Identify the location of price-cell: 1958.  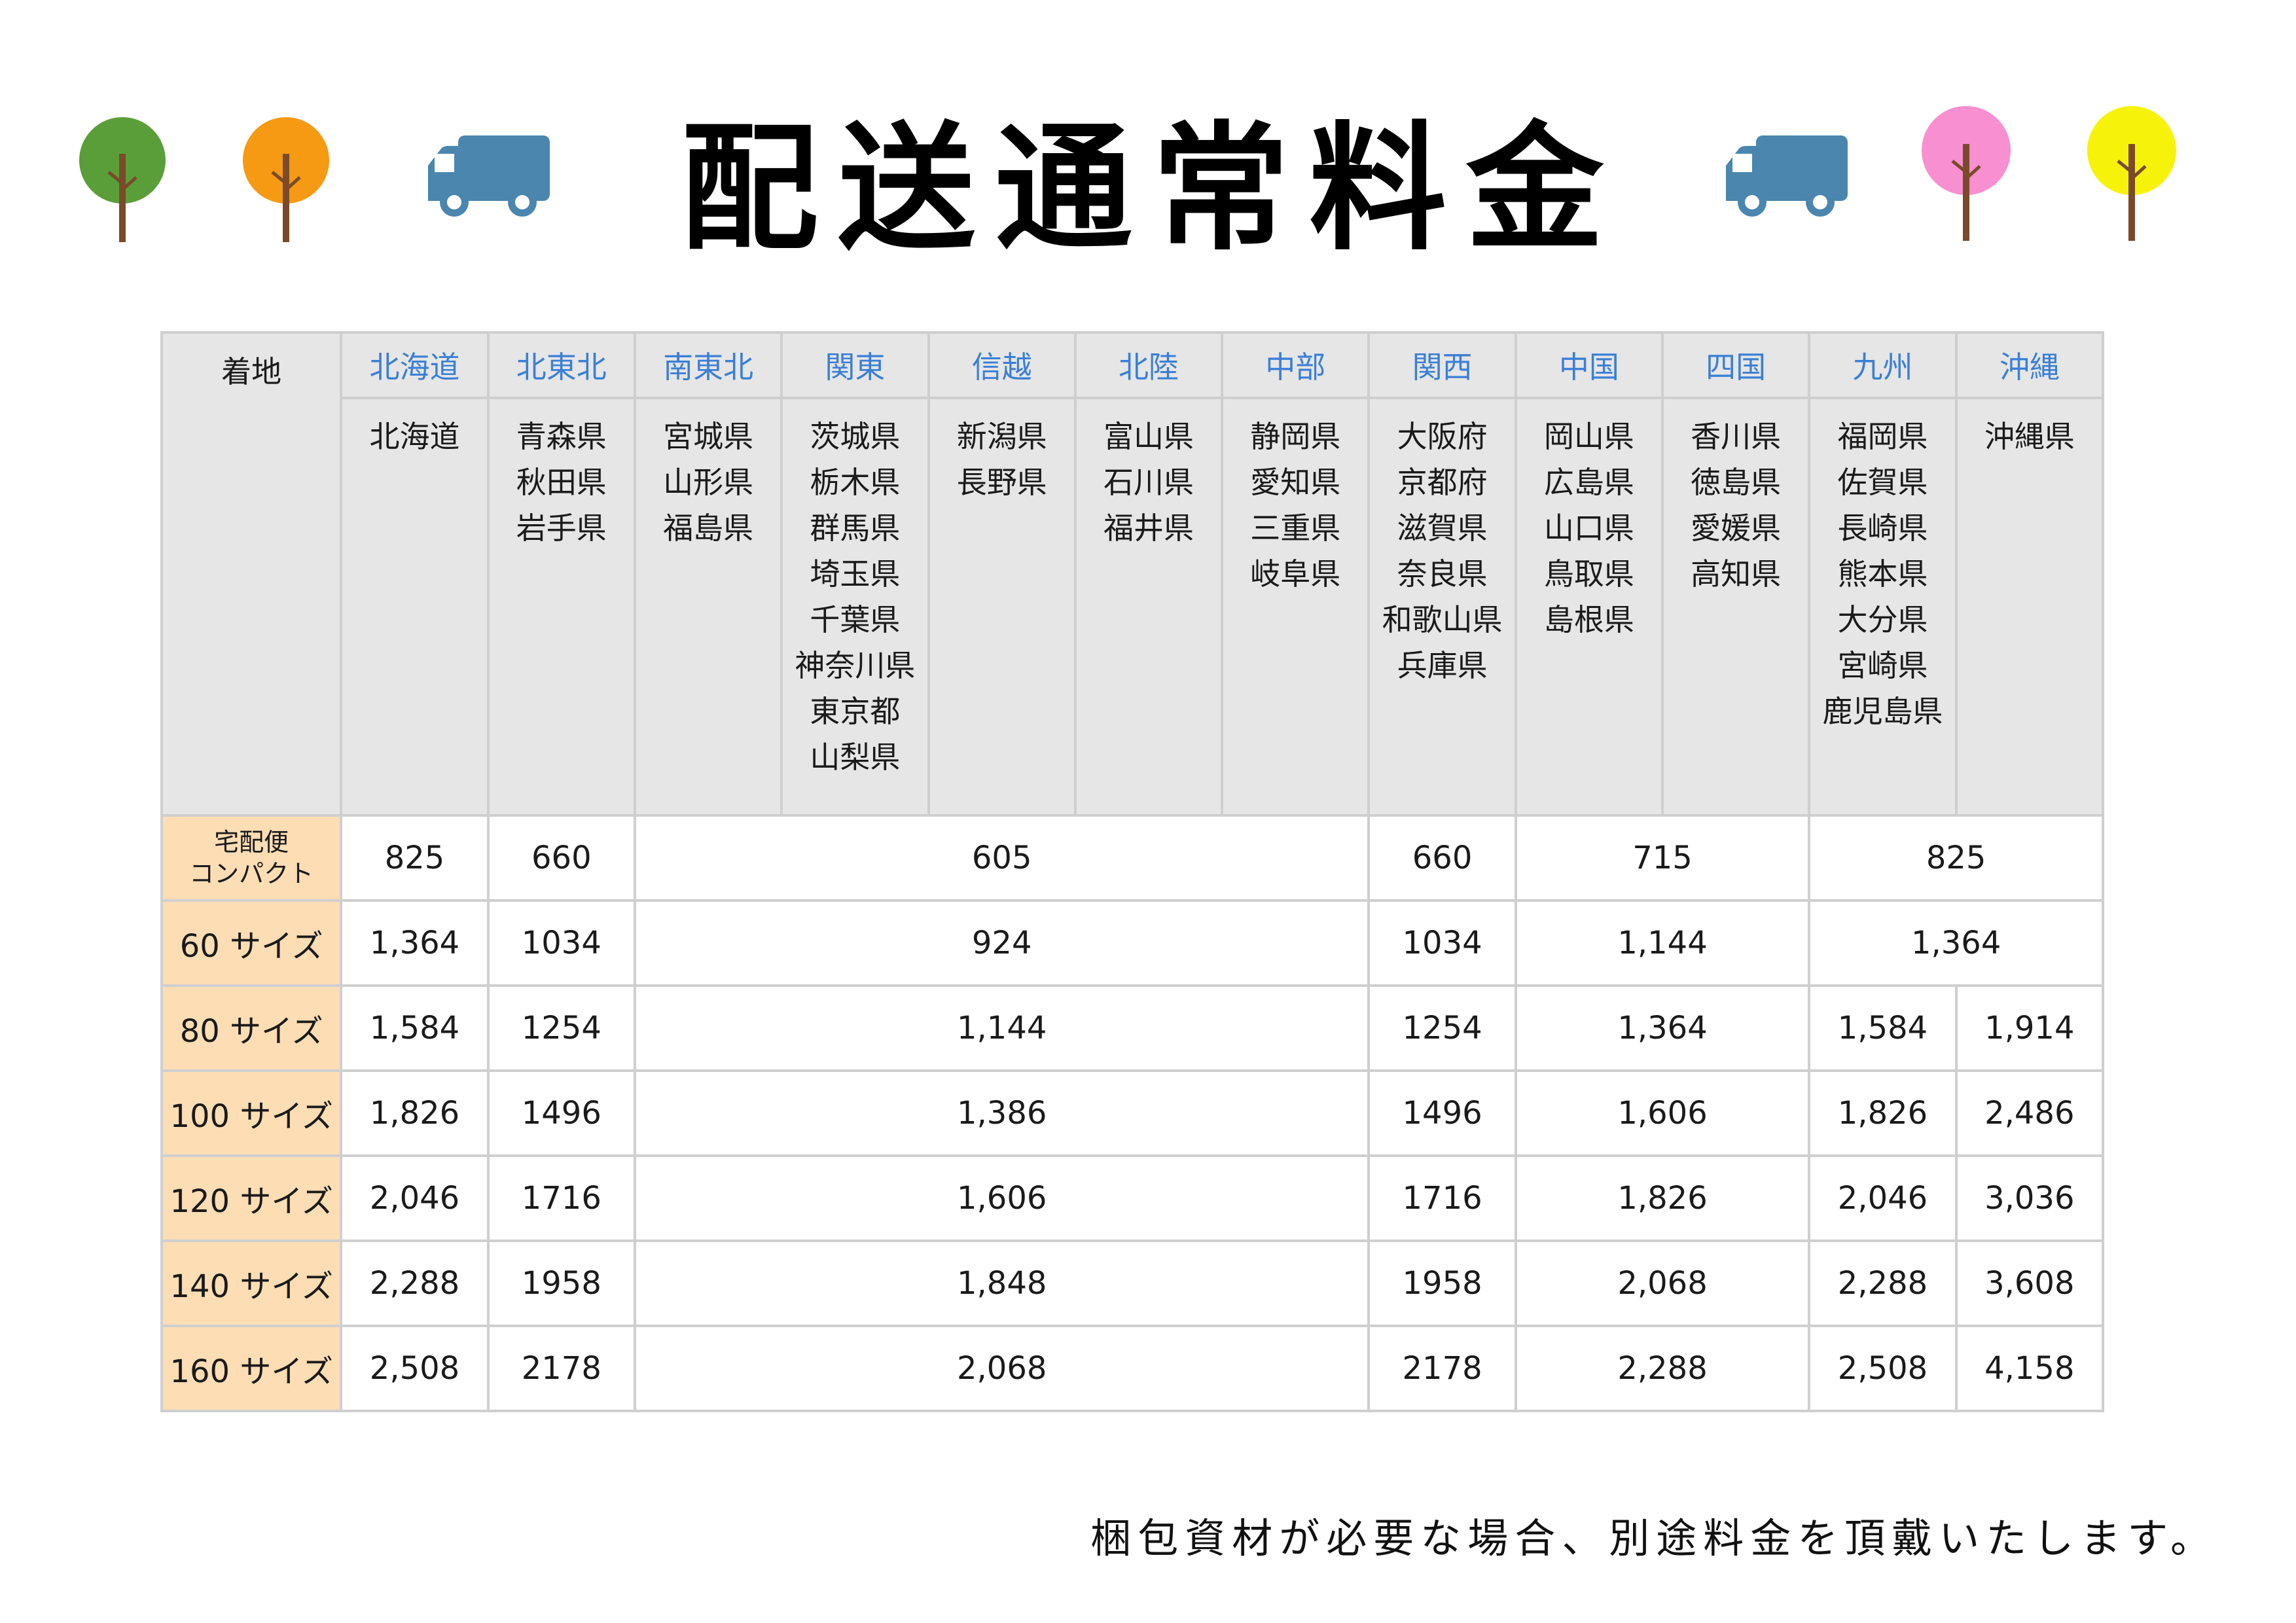
(1442, 1283).